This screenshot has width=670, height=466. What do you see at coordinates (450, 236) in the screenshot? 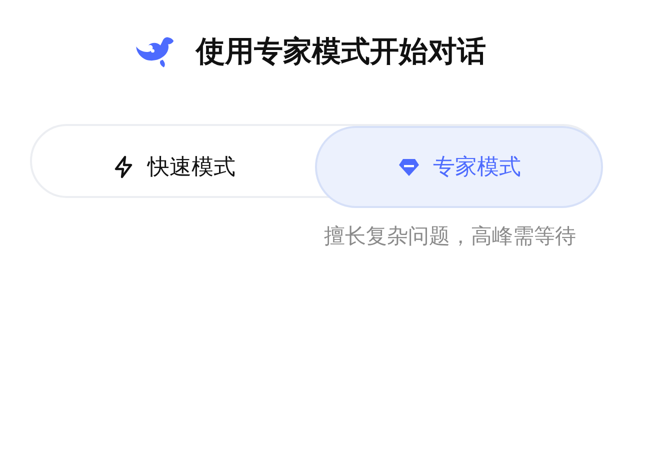
I see `hint-text: 擅长复杂问题，高峰需等待` at bounding box center [450, 236].